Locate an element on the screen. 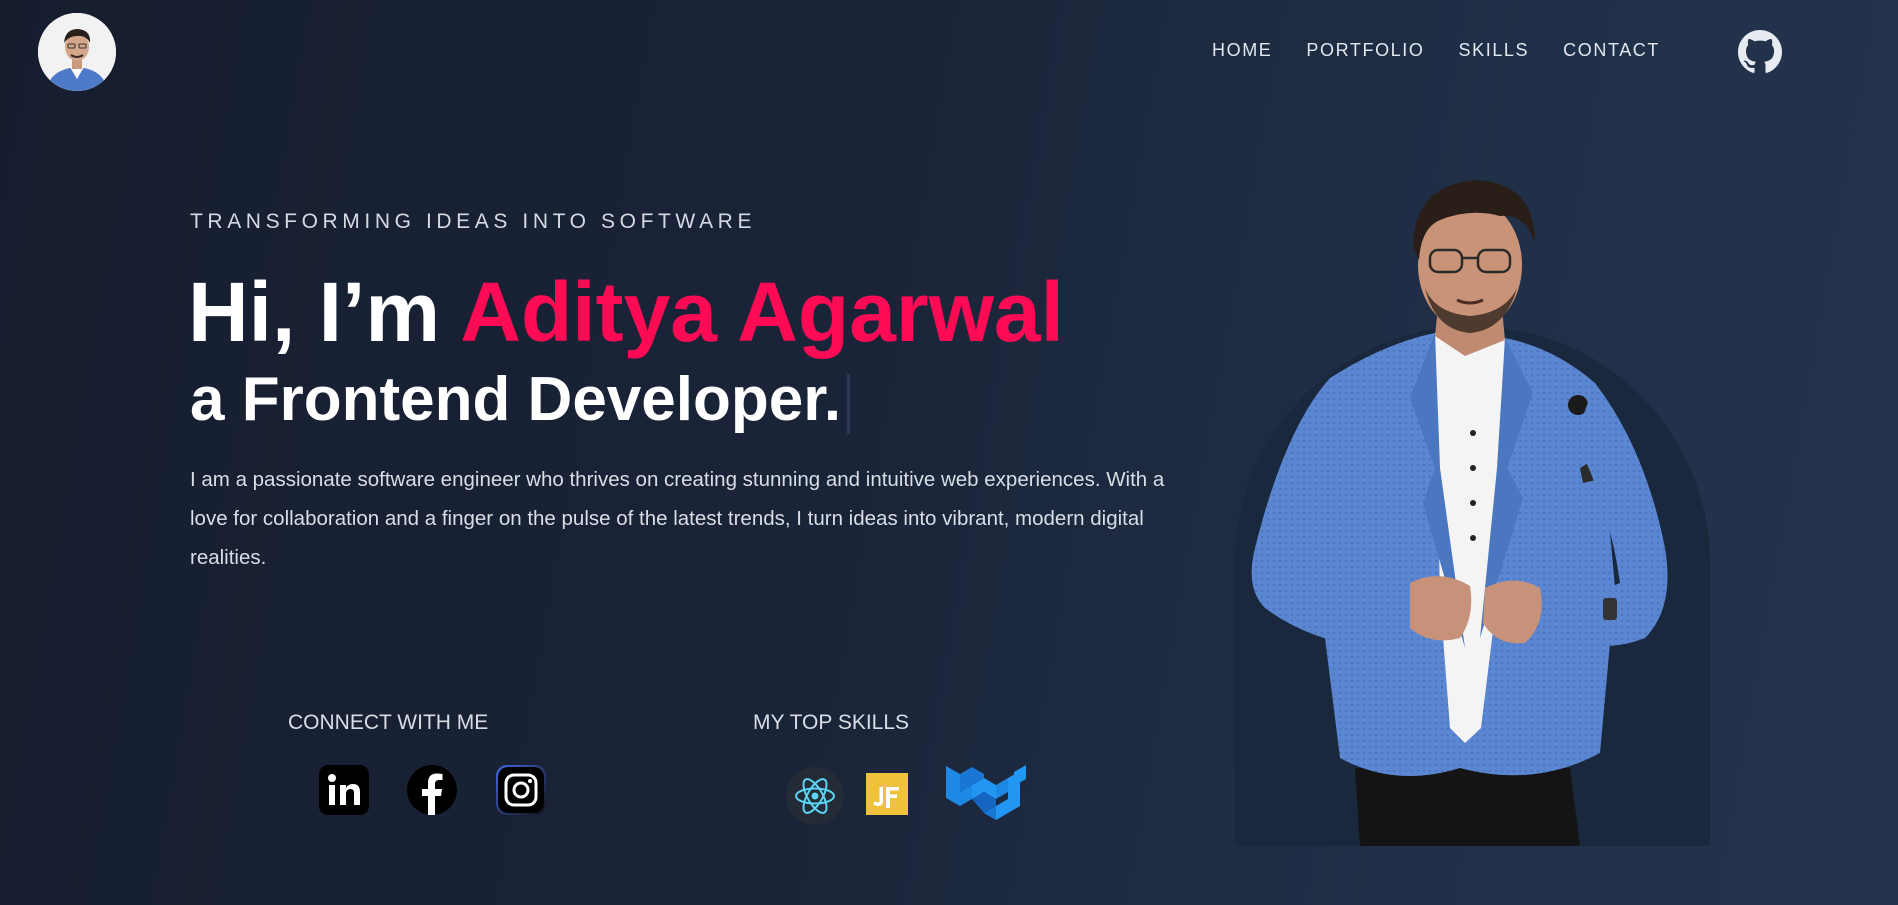  facebook-icon is located at coordinates (432, 790).